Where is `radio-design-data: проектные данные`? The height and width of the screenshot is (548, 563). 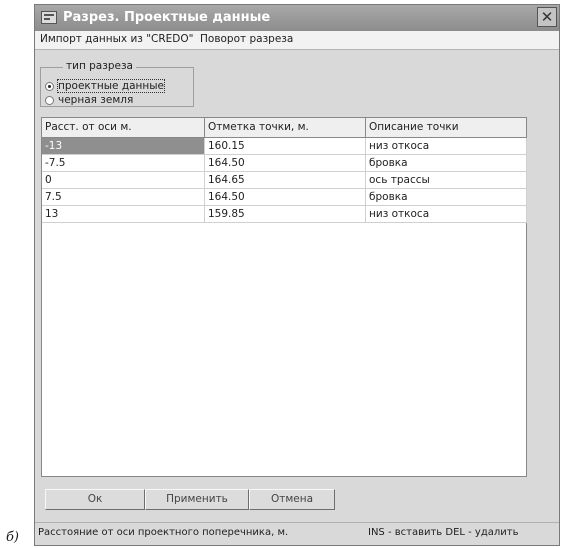
radio-design-data: проектные данные is located at coordinates (105, 86).